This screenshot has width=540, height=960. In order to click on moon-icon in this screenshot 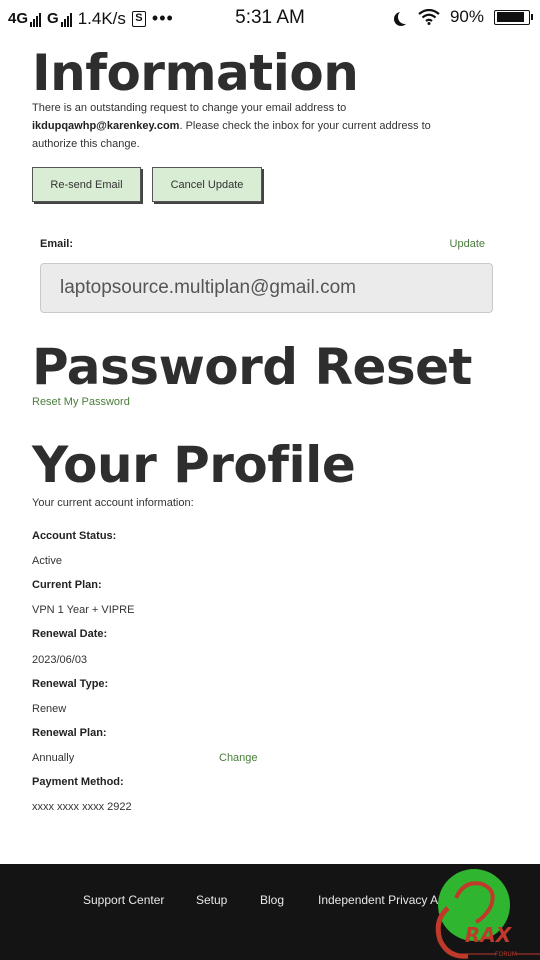, I will do `click(405, 17)`.